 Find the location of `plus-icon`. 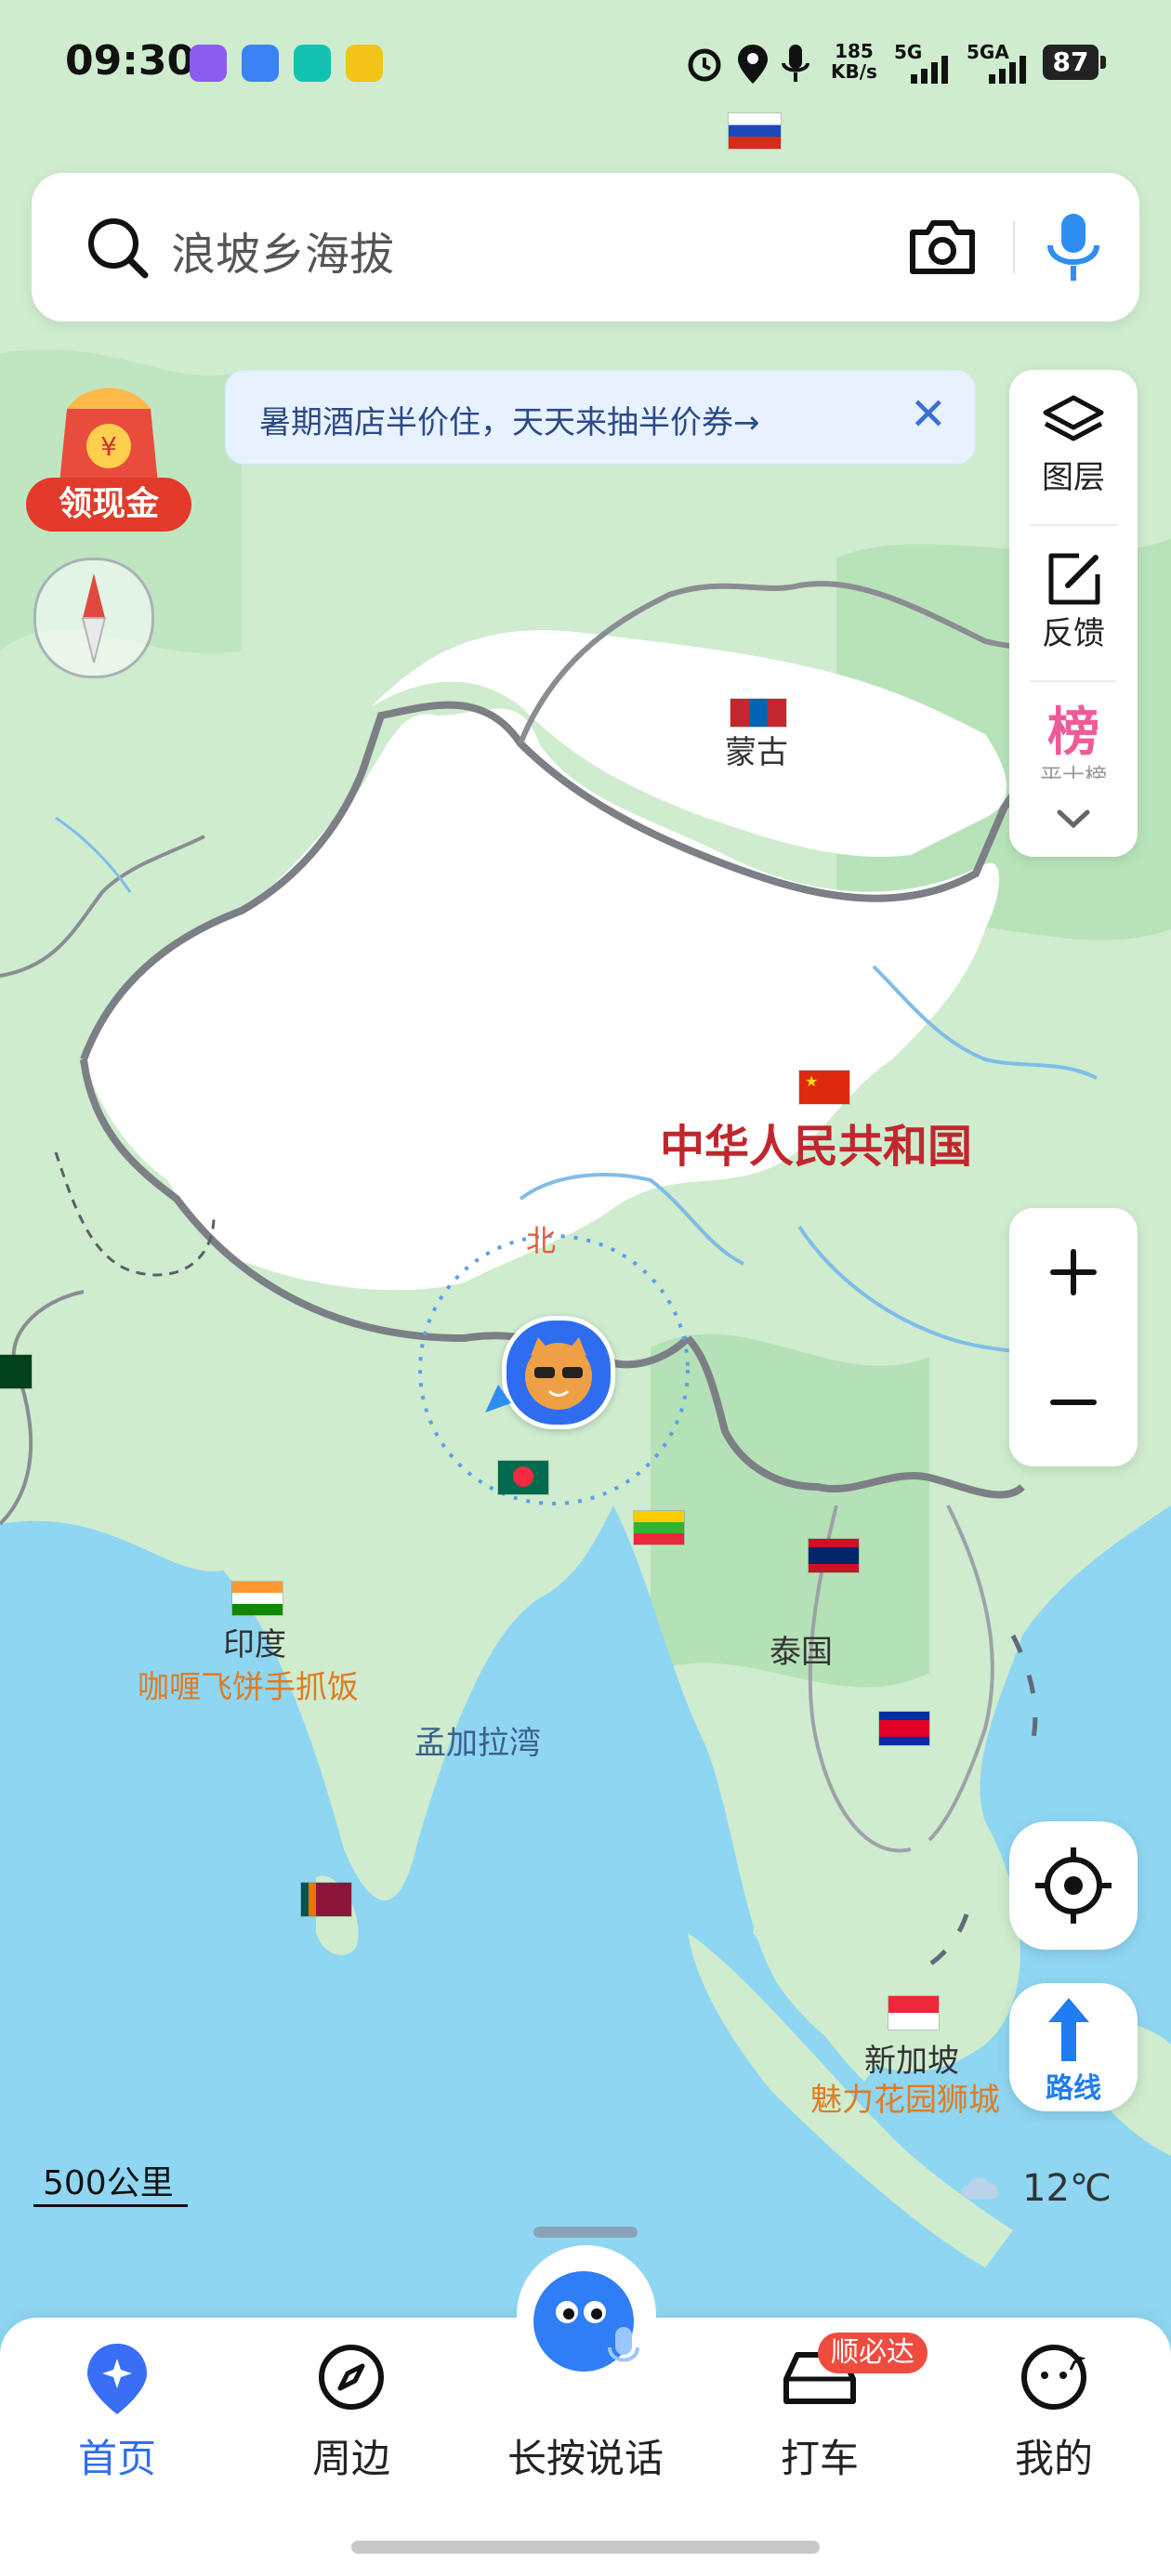

plus-icon is located at coordinates (1074, 1272).